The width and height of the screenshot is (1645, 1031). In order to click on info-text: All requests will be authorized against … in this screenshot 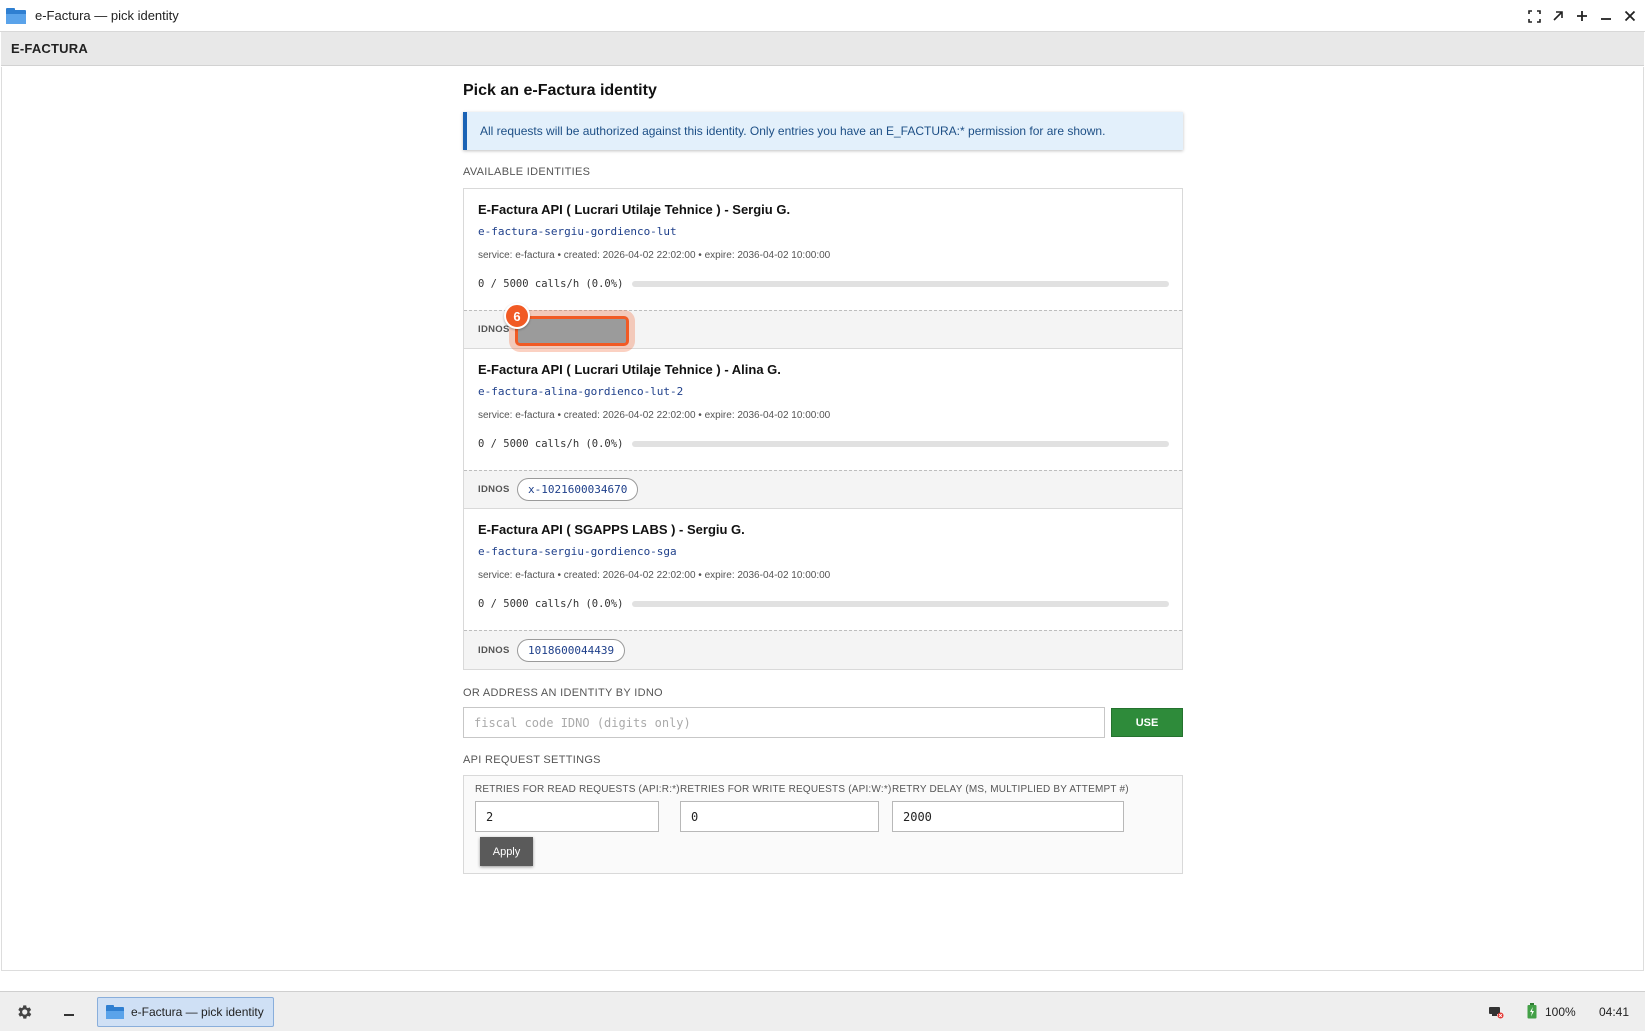, I will do `click(793, 131)`.